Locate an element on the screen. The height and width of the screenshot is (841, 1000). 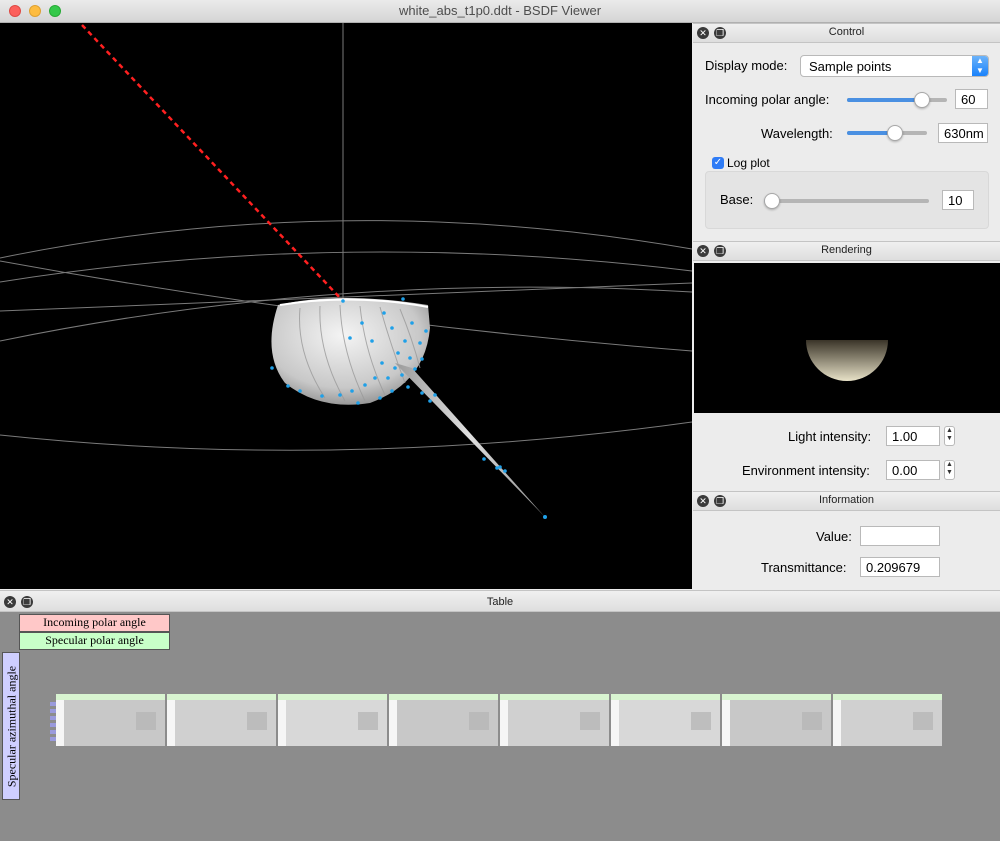
legend-specular-azimuthal-angle: Specular azimuthal angle is located at coordinates (11, 726).